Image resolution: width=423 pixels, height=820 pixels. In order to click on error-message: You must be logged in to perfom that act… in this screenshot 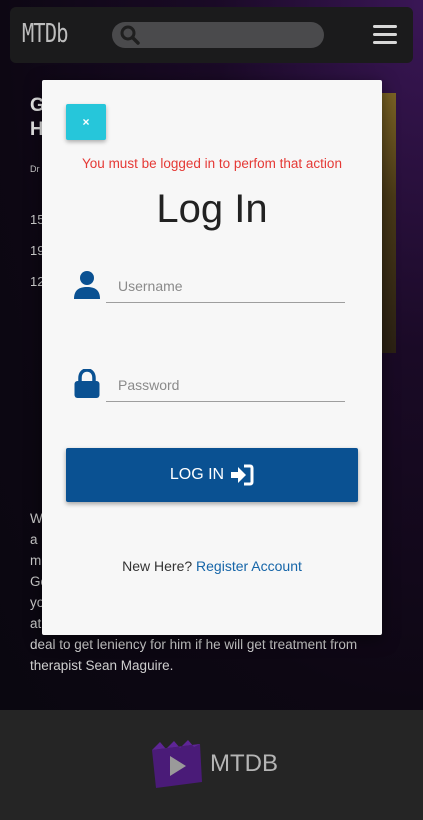, I will do `click(212, 163)`.